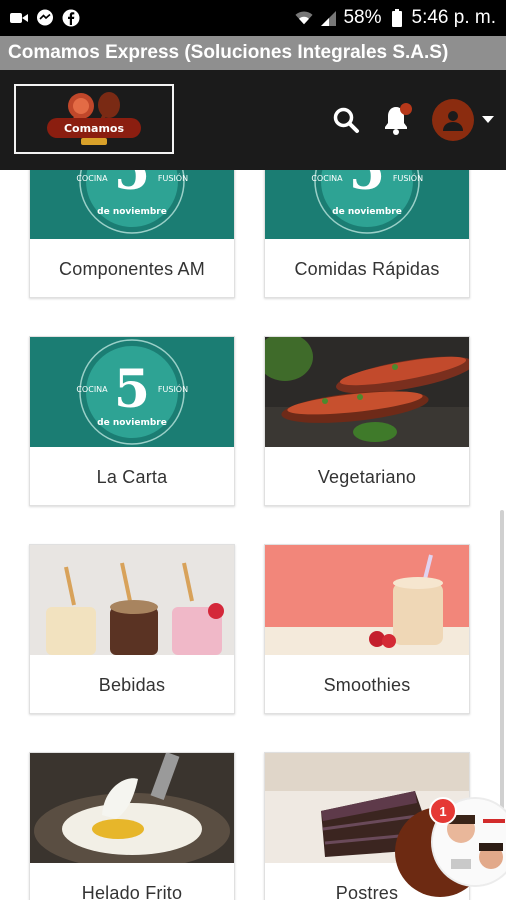 The height and width of the screenshot is (900, 506). I want to click on status-bar: 58% 5:46 p. m., so click(253, 18).